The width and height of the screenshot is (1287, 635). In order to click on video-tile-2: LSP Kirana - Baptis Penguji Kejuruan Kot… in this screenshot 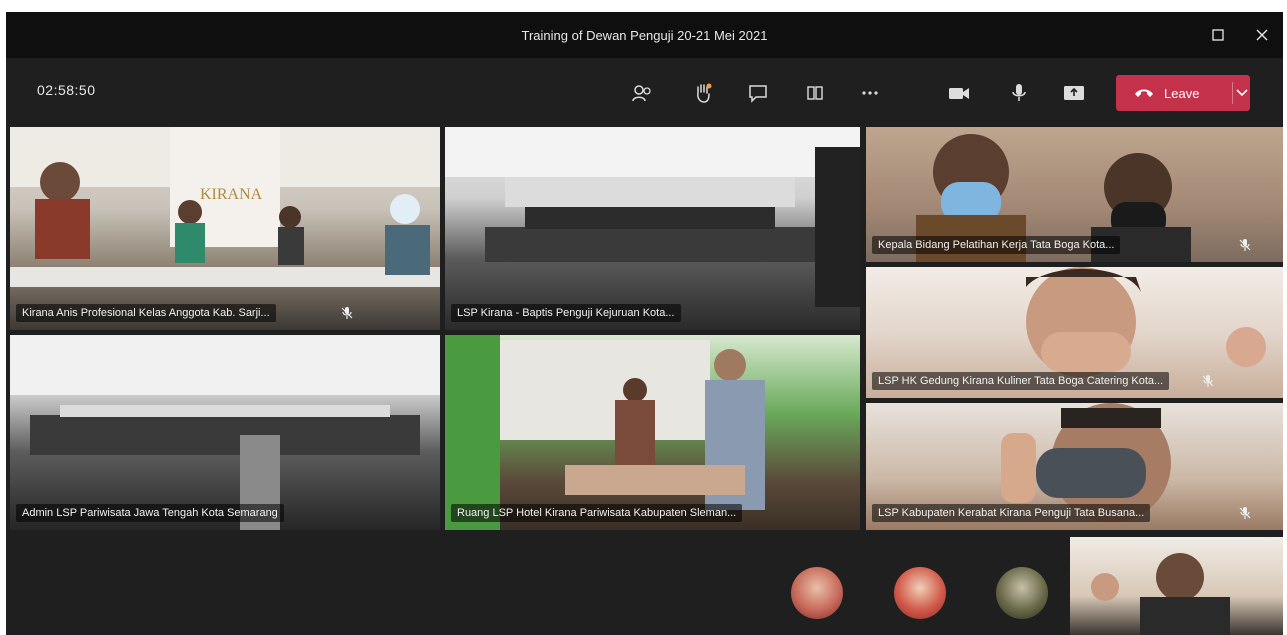, I will do `click(652, 228)`.